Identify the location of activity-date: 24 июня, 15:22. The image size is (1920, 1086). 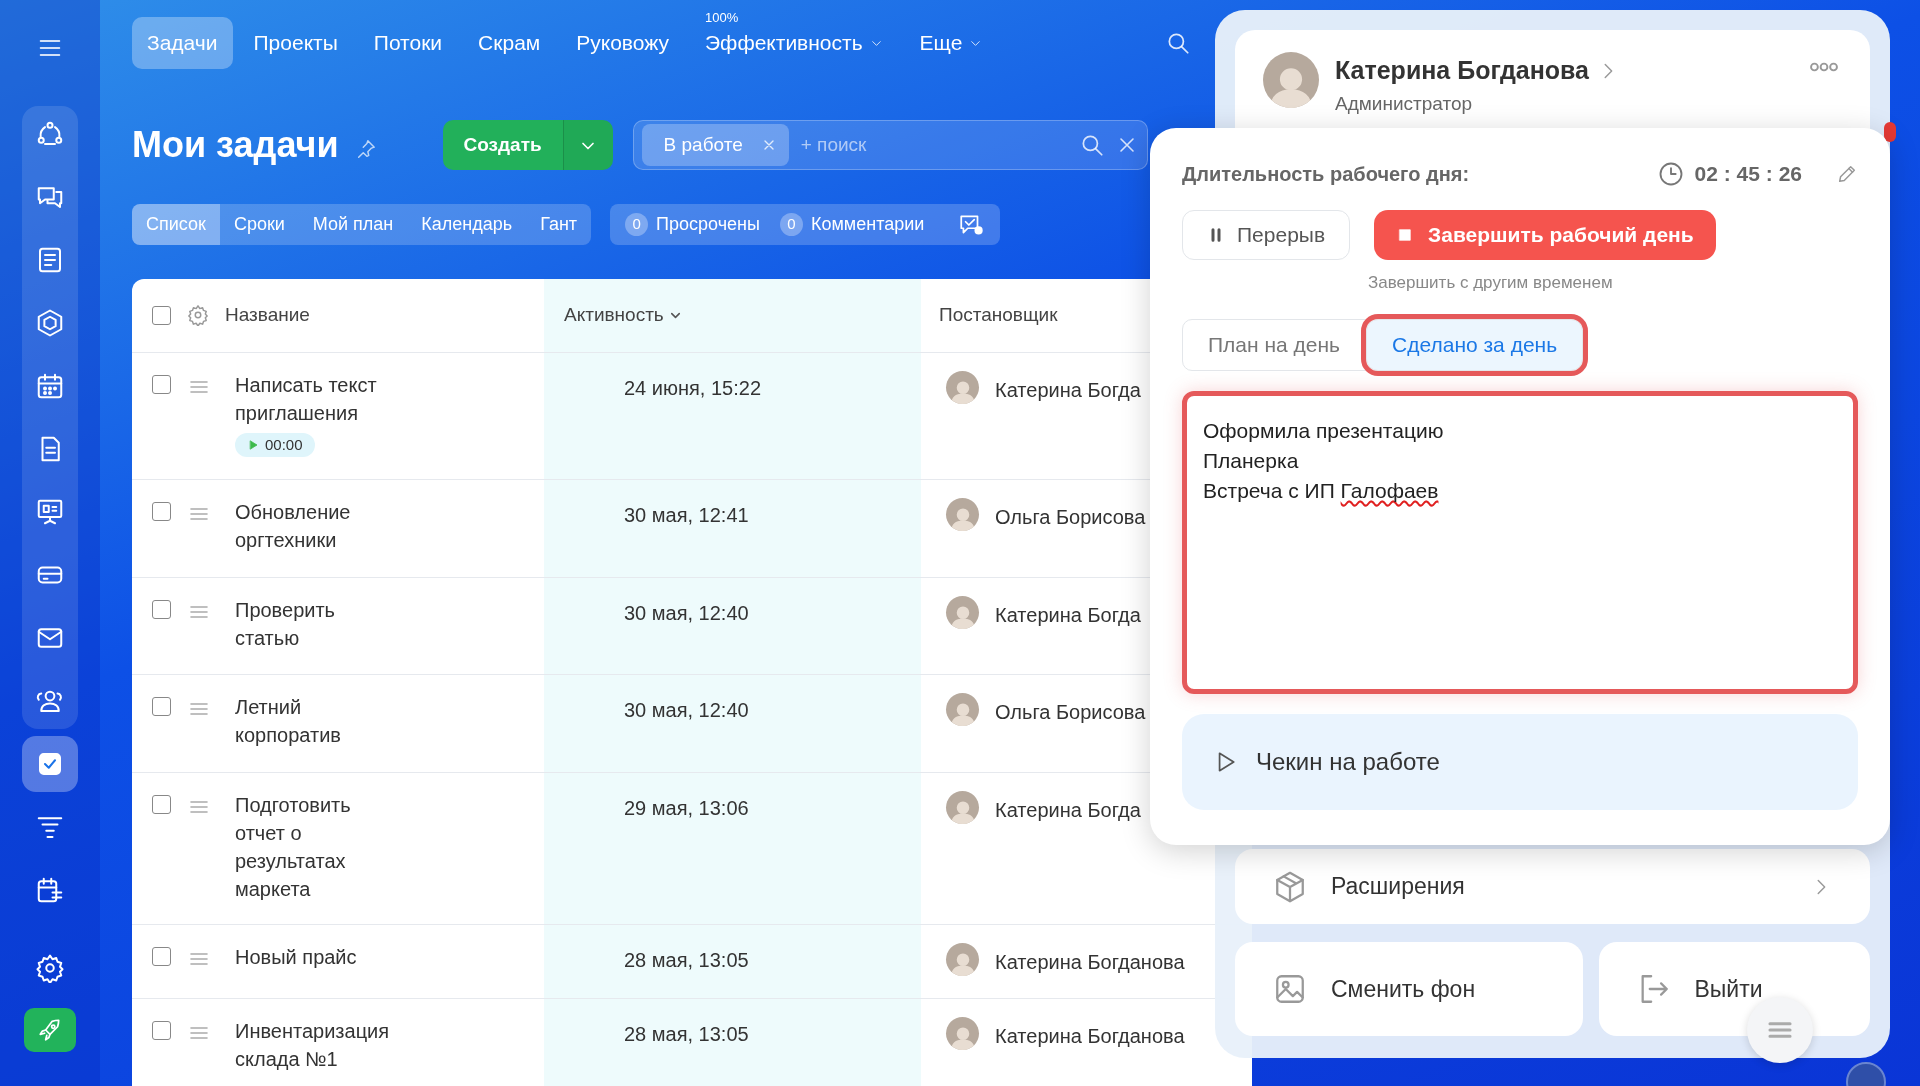
(692, 387).